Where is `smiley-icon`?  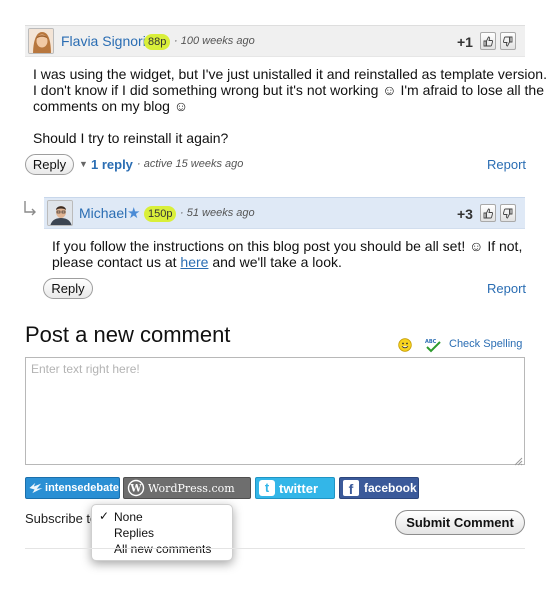
smiley-icon is located at coordinates (405, 347).